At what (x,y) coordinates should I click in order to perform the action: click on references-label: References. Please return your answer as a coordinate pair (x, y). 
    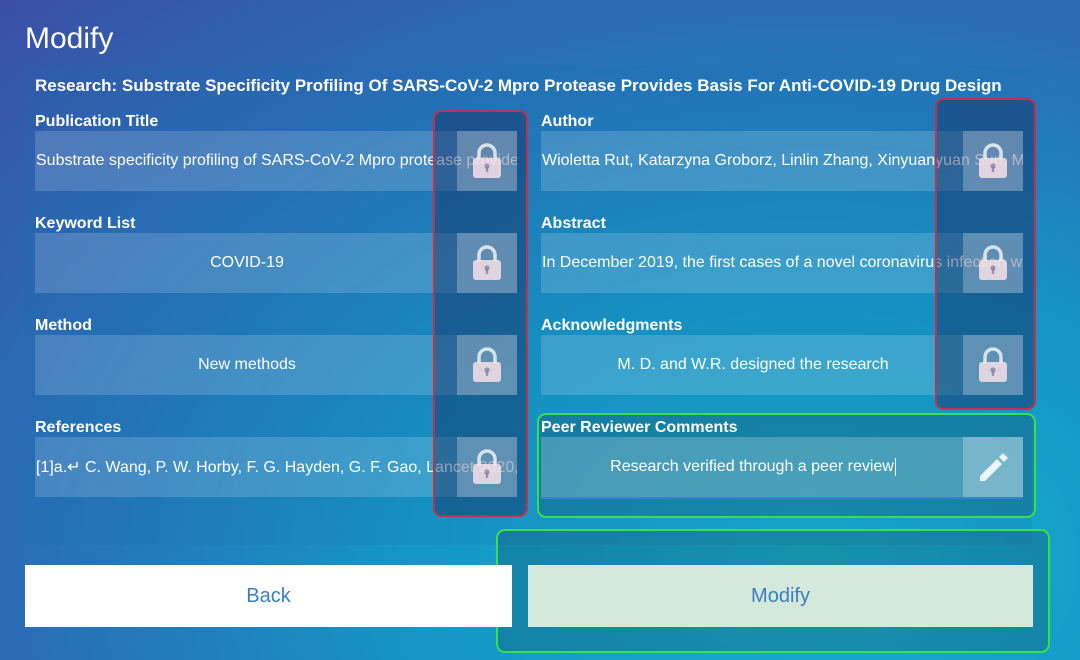
    Looking at the image, I should click on (78, 427).